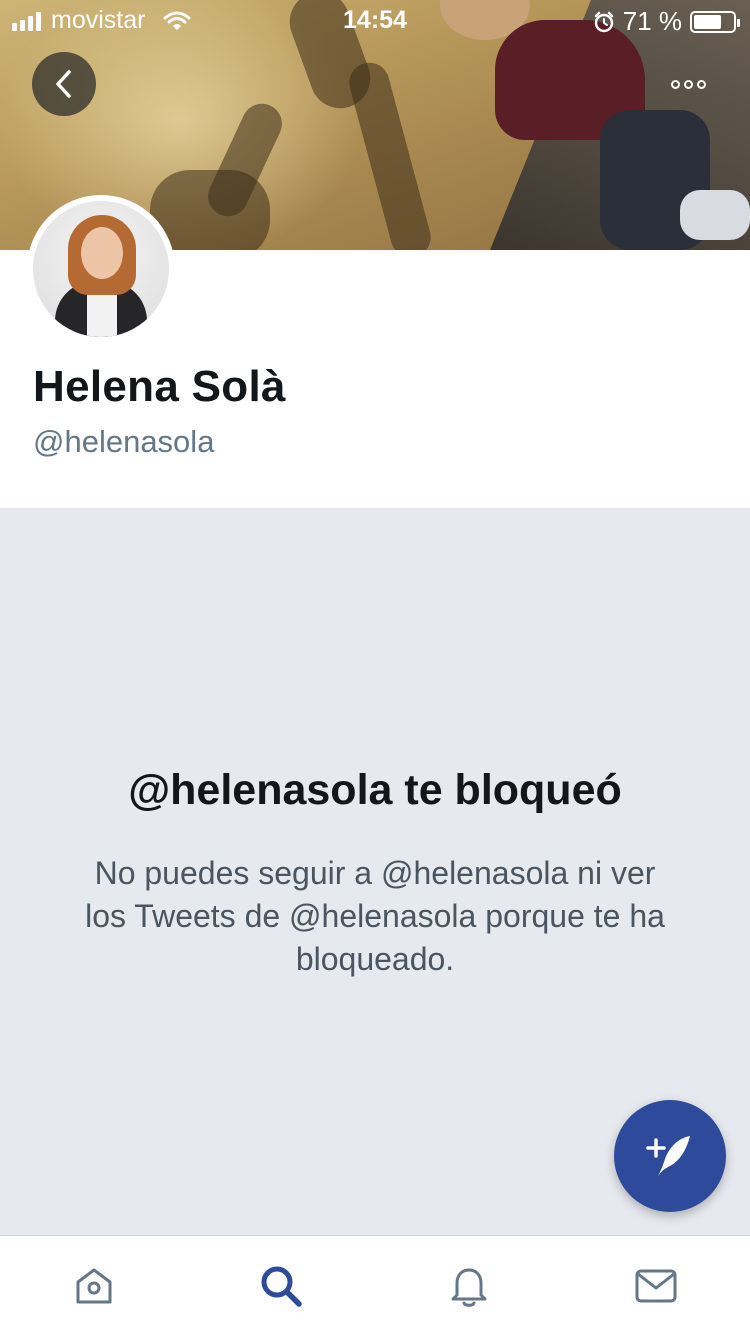 The height and width of the screenshot is (1334, 750). I want to click on tab-search, so click(280, 1285).